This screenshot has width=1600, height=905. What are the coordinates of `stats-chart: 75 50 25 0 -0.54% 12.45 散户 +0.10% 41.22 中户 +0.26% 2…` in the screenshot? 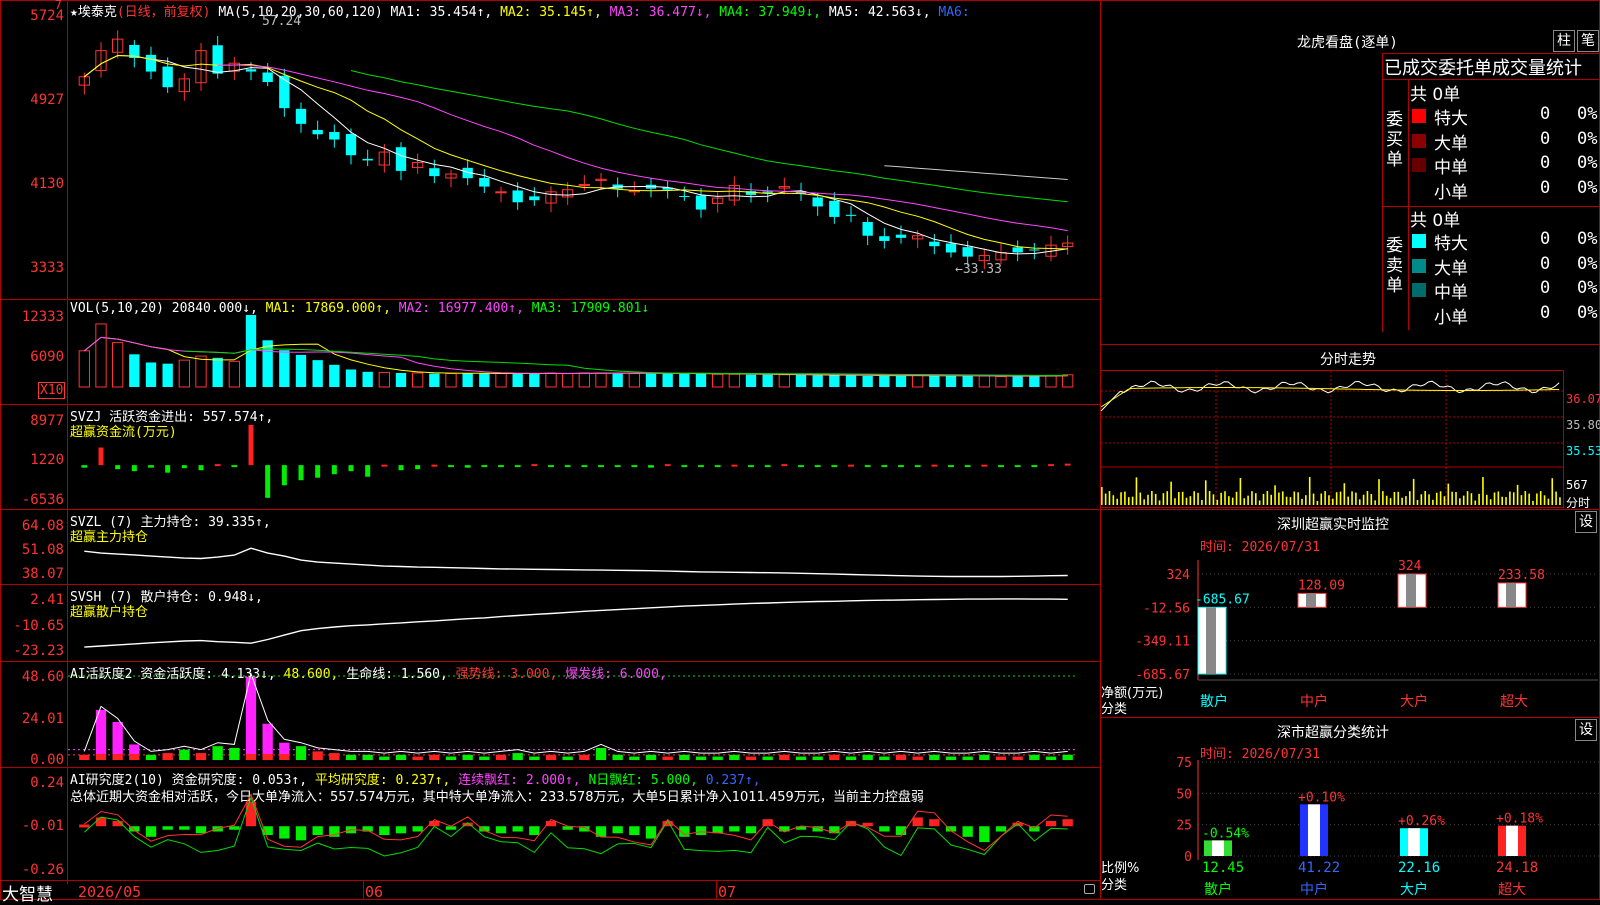 It's located at (1385, 828).